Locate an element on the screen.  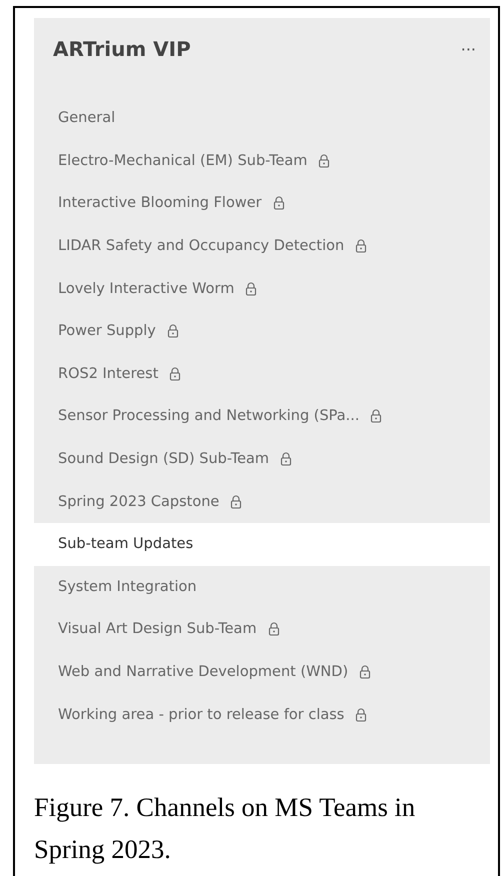
channel-name: LIDAR Safety and Occupancy Detection is located at coordinates (201, 246).